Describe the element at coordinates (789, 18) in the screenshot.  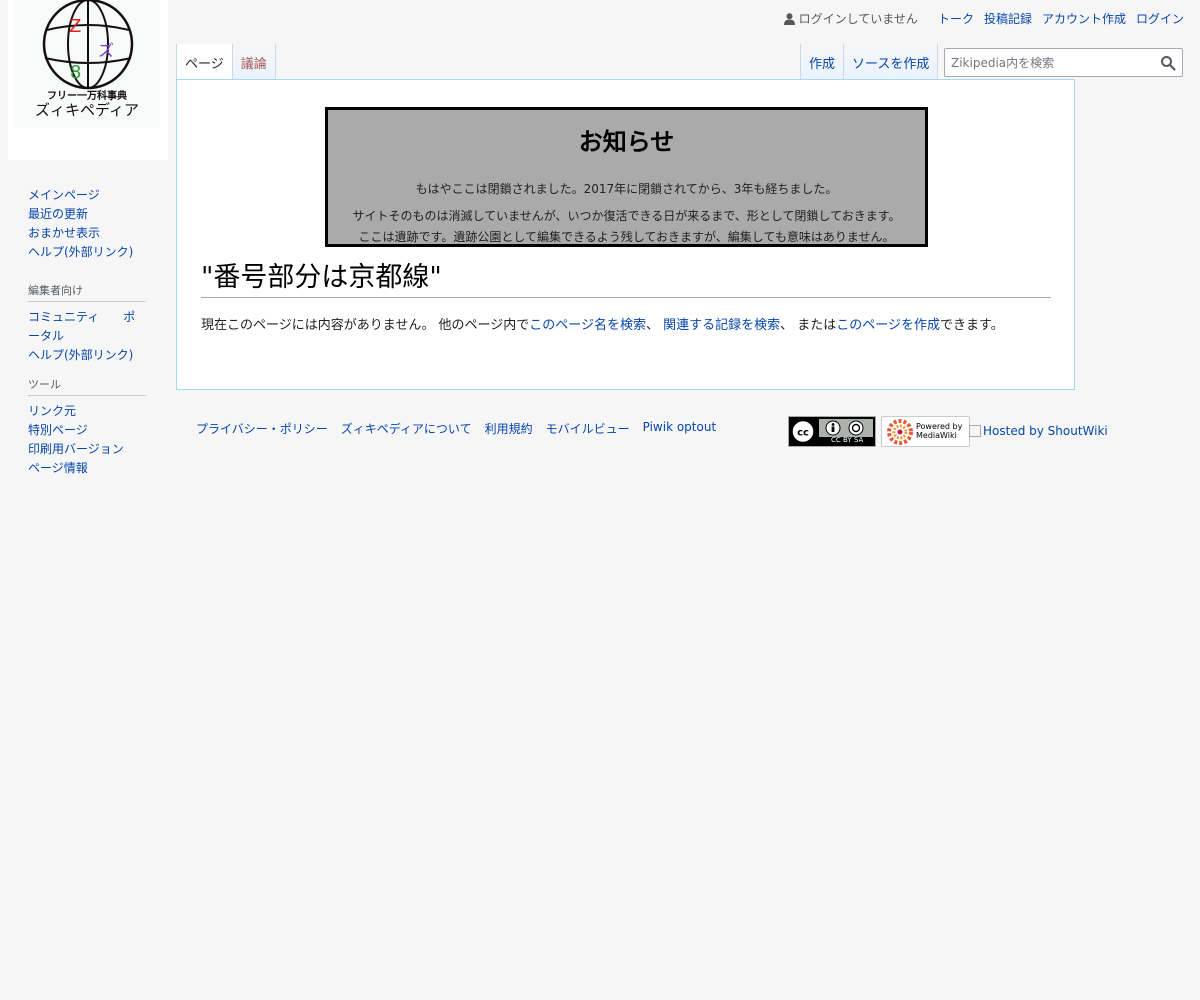
I see `user-icon` at that location.